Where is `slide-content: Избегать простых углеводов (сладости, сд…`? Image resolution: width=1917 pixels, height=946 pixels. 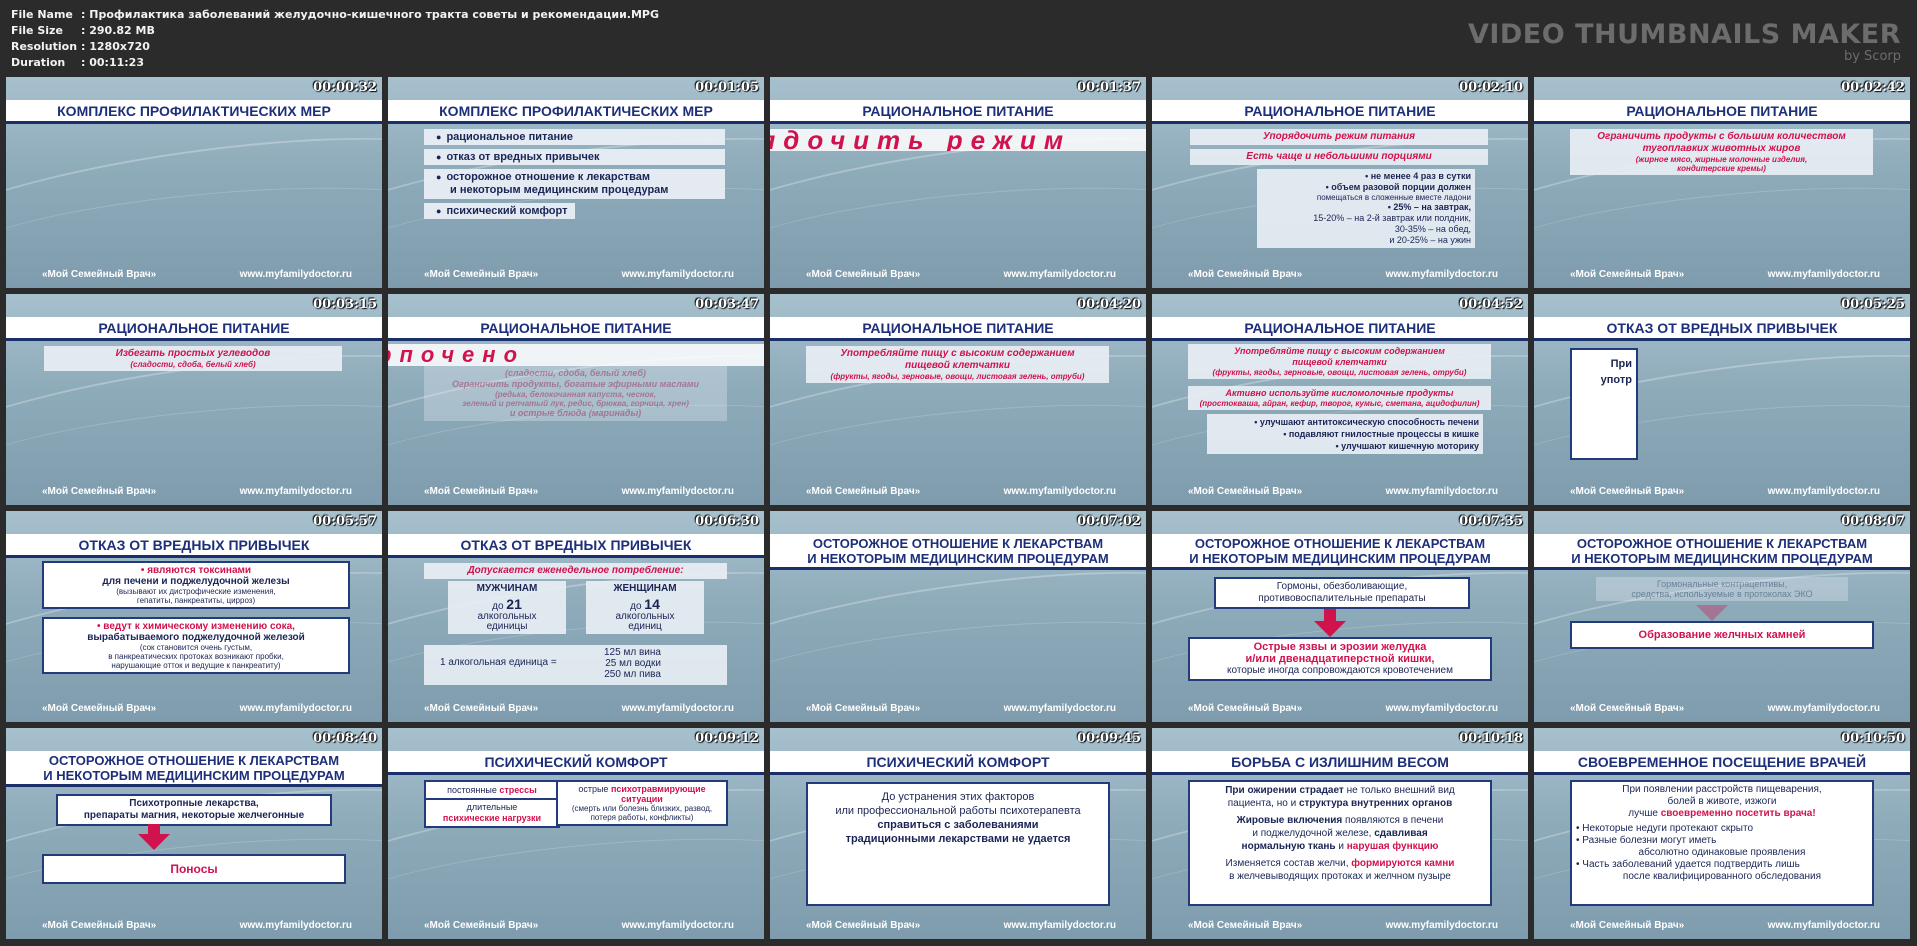
slide-content: Избегать простых углеводов (сладости, сд… is located at coordinates (194, 410).